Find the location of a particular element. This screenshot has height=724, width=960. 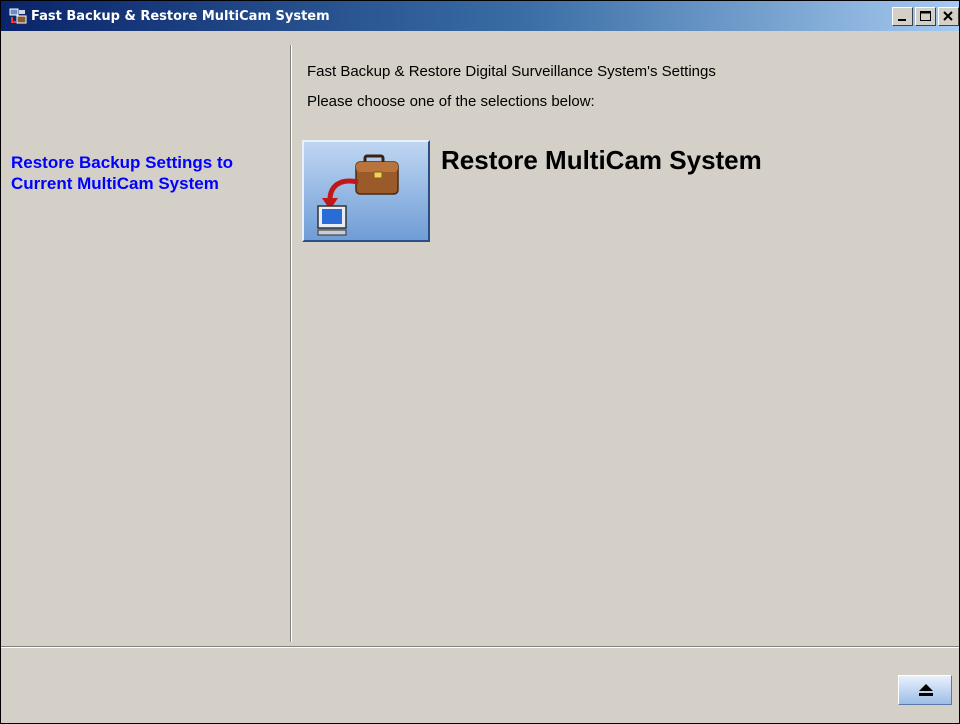

restore-multicam-button is located at coordinates (366, 191).